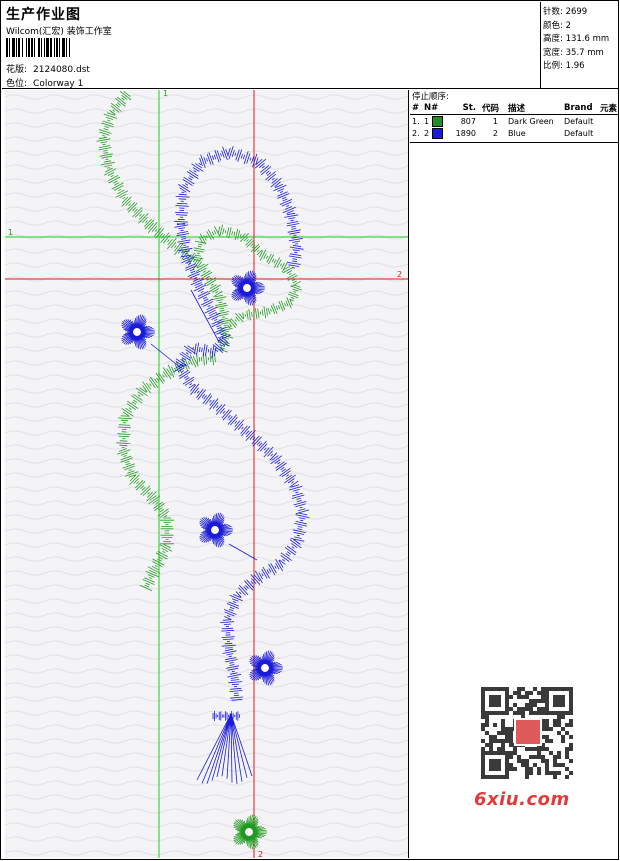  What do you see at coordinates (493, 108) in the screenshot?
I see `col-code: 代码` at bounding box center [493, 108].